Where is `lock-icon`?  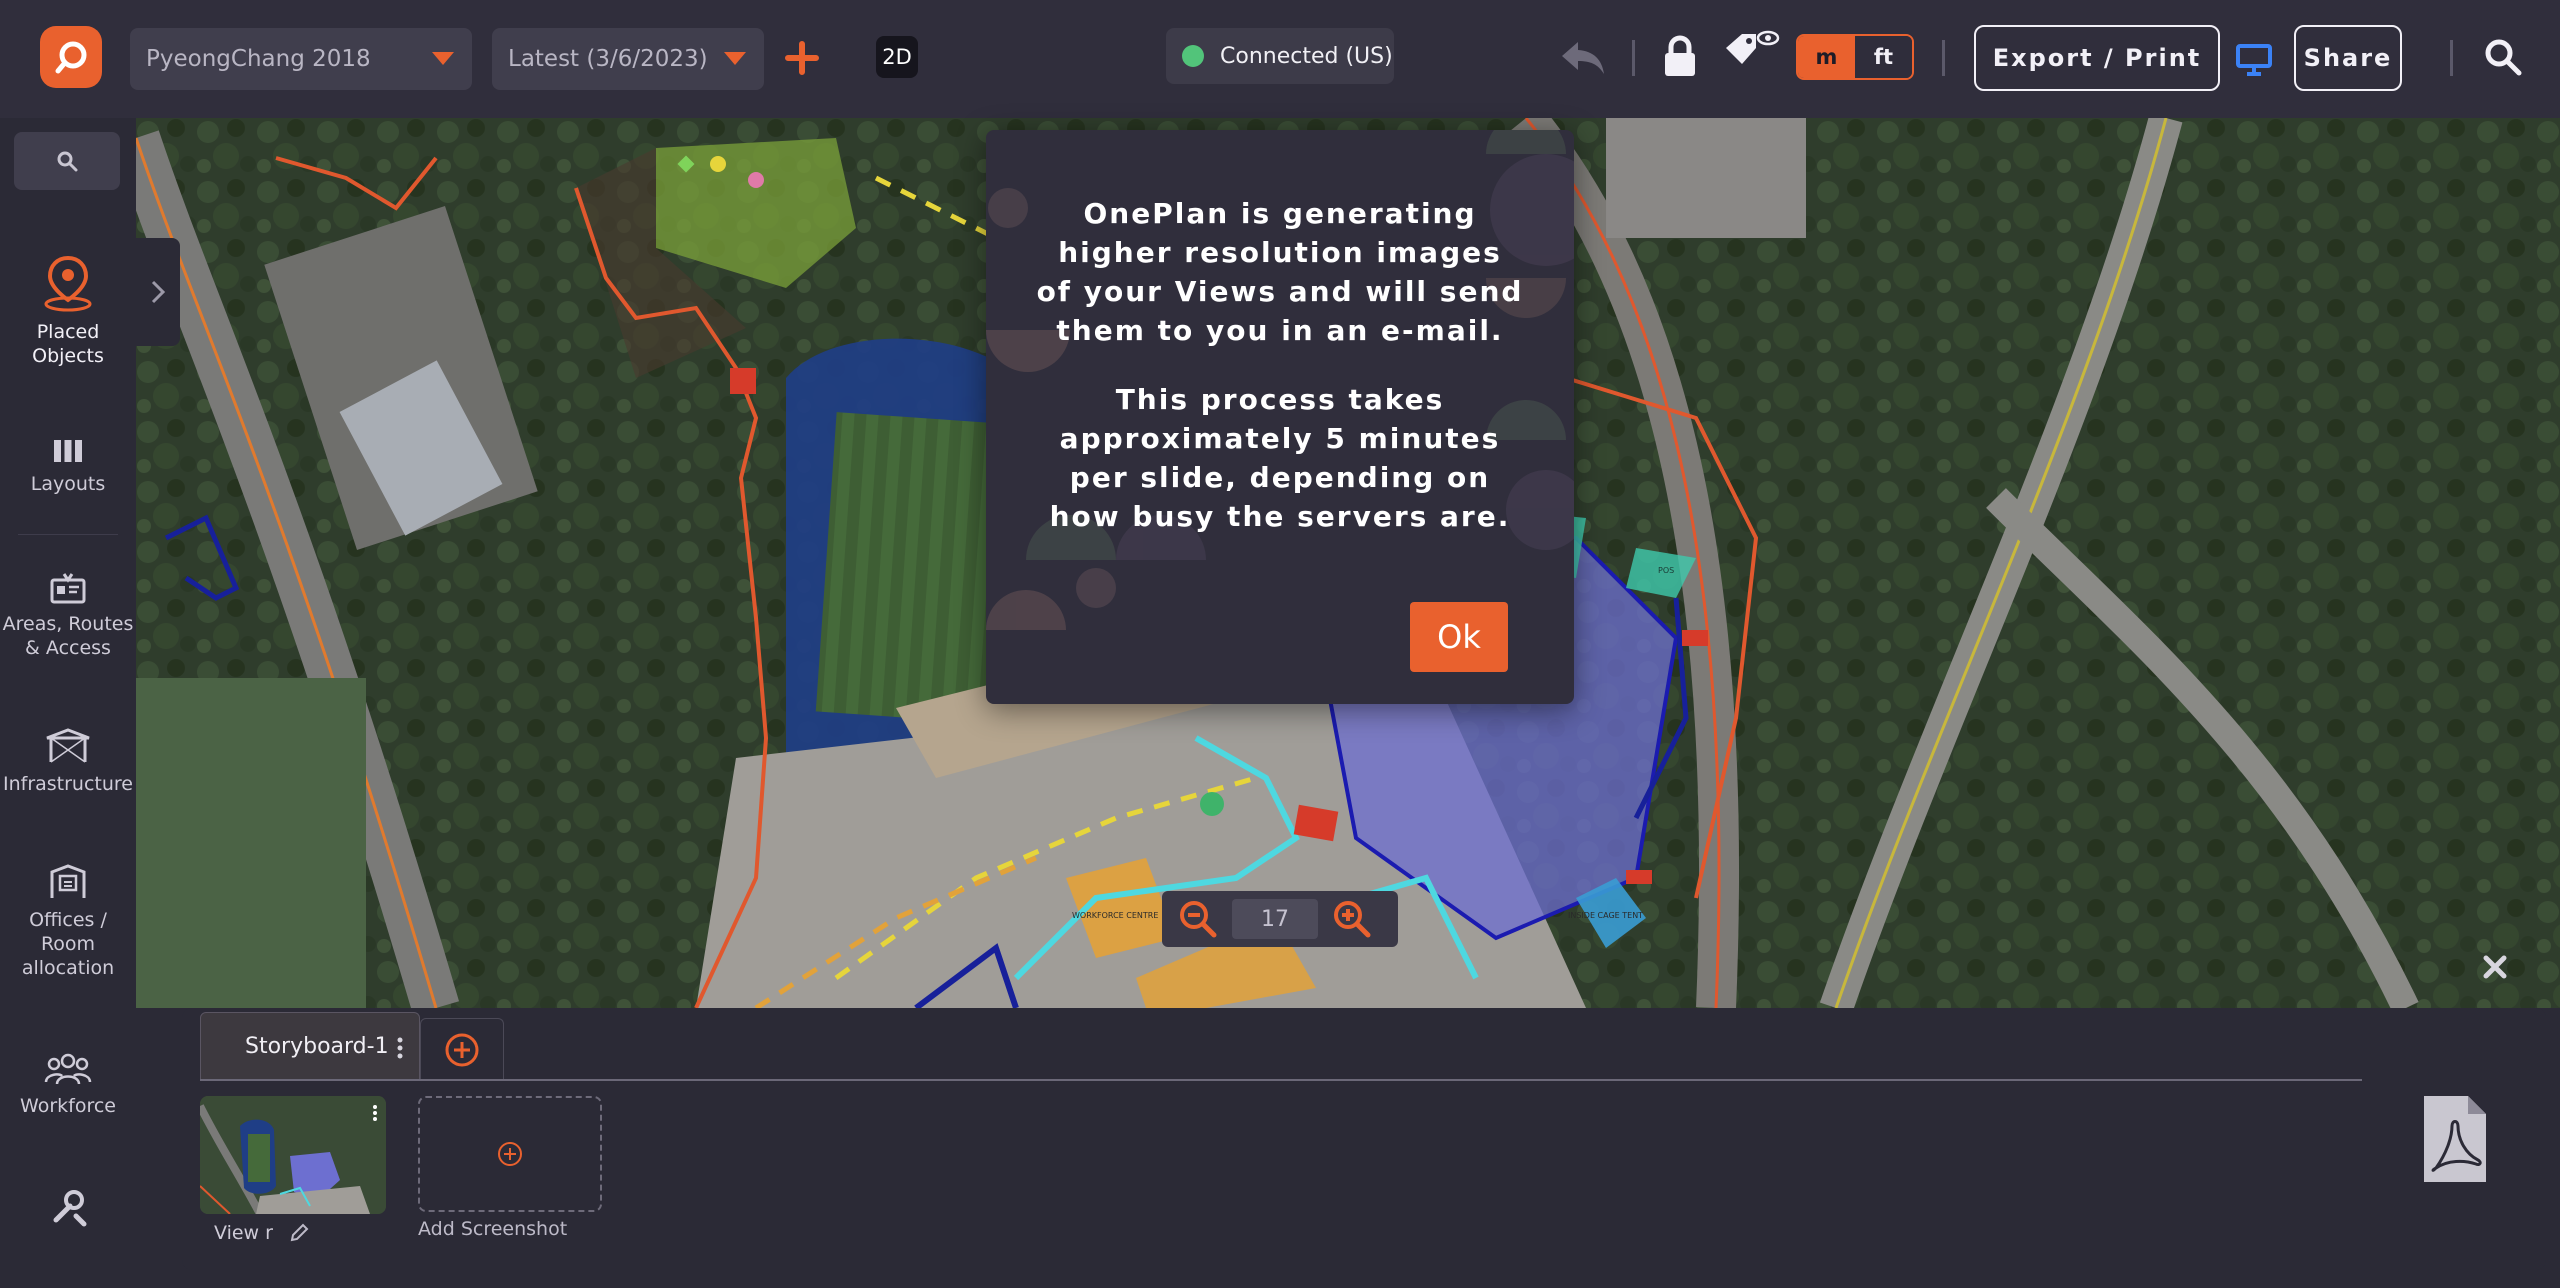
lock-icon is located at coordinates (1680, 55).